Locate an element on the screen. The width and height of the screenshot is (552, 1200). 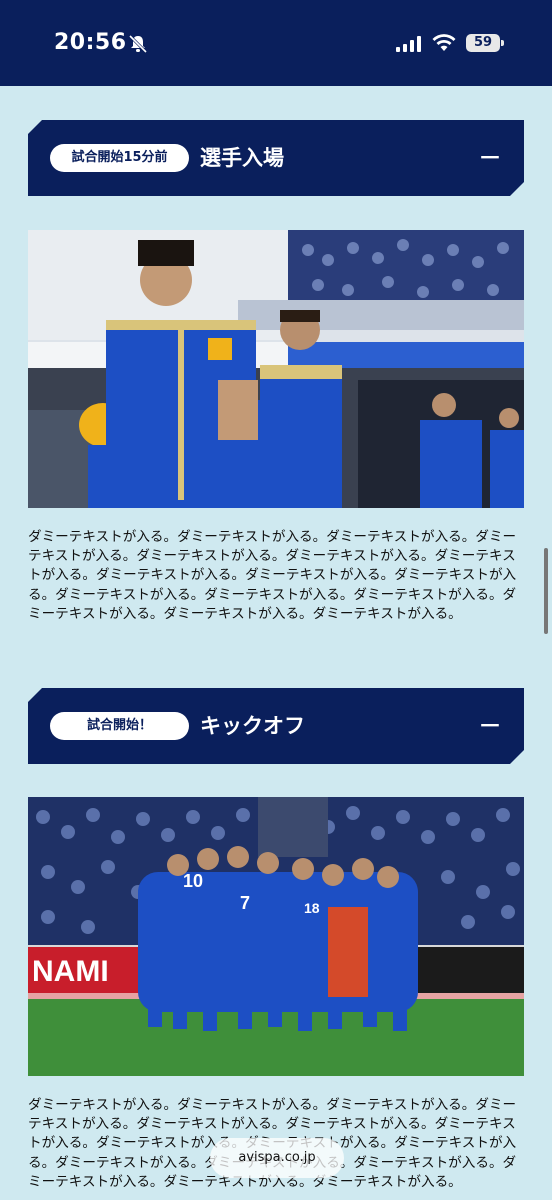
wifi-icon is located at coordinates (444, 42).